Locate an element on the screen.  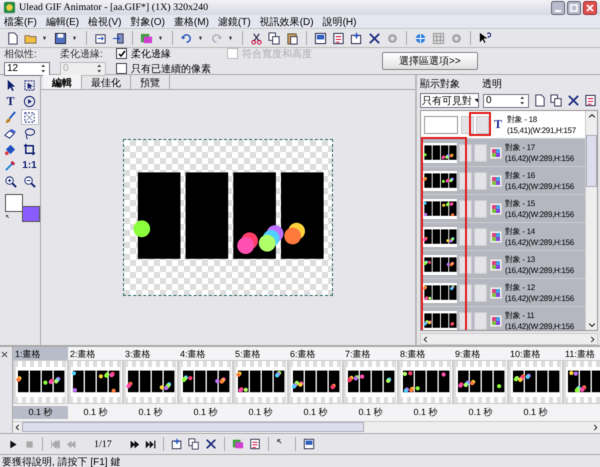
tool-button: T is located at coordinates (10, 101).